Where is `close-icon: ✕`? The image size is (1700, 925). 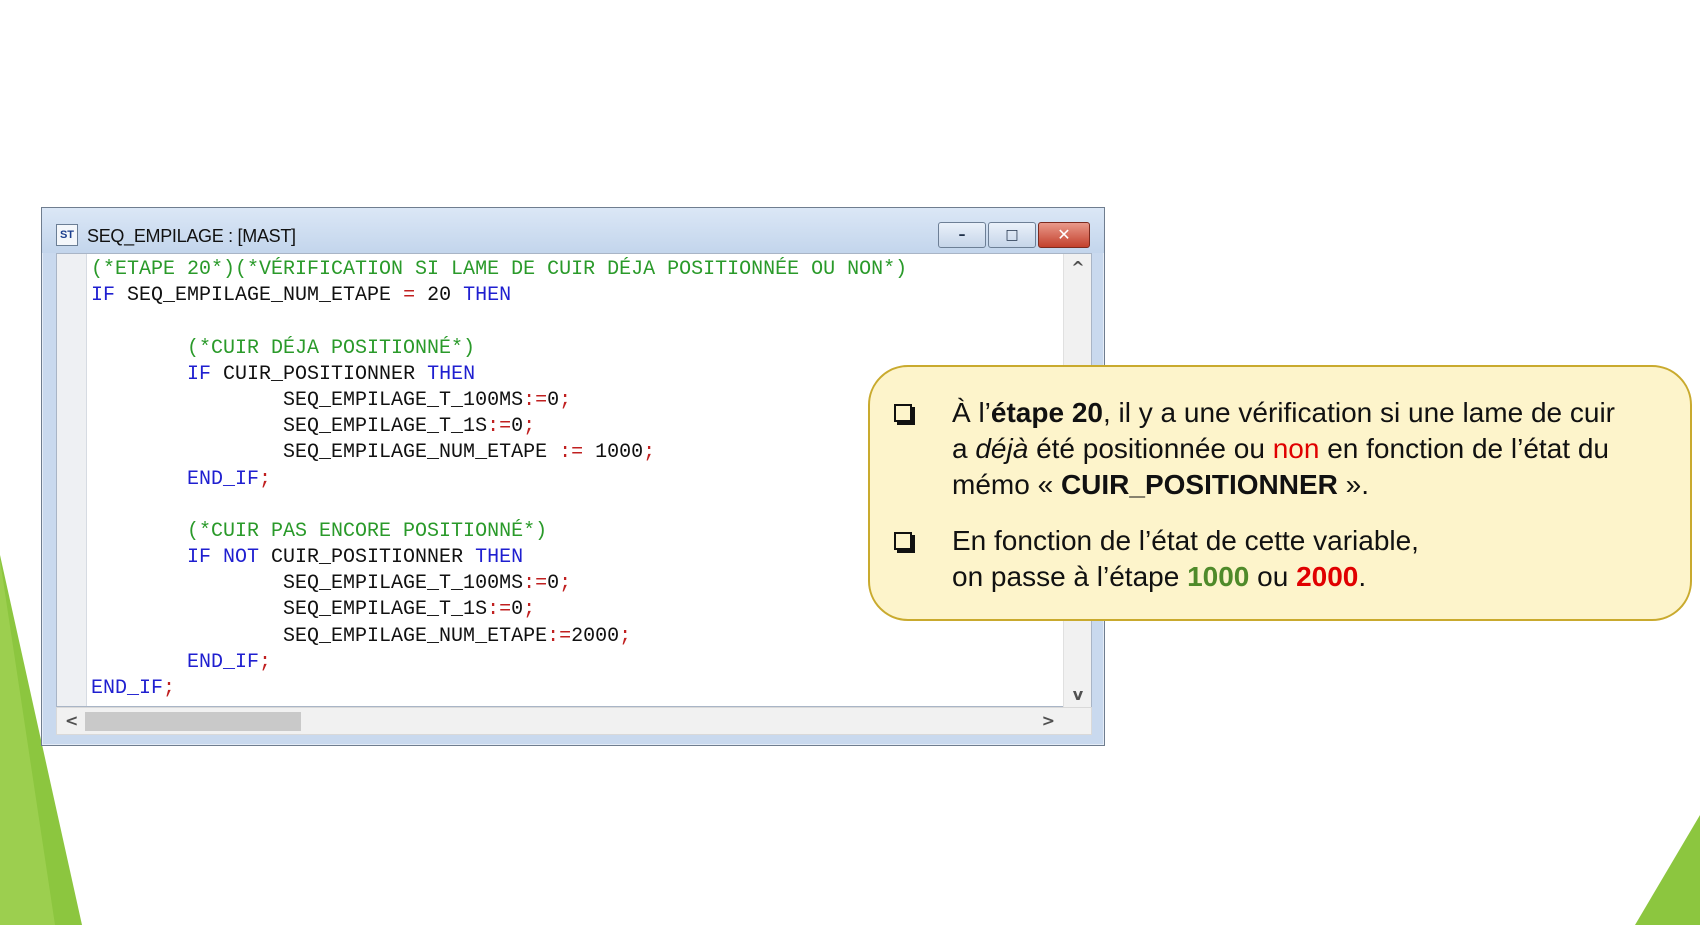
close-icon: ✕ is located at coordinates (1064, 234).